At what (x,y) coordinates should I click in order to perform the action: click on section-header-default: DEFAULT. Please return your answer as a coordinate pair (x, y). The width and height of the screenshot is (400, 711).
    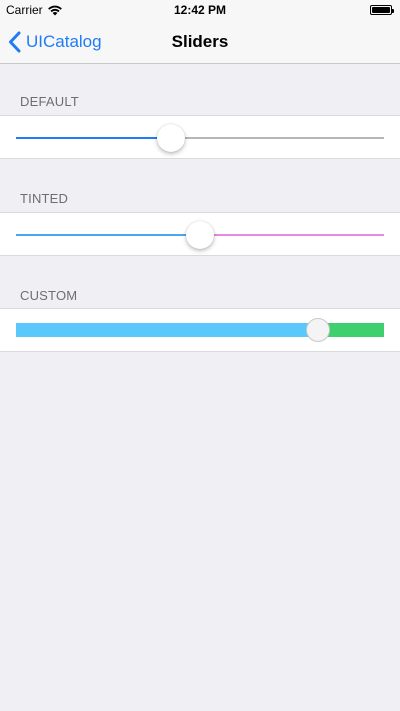
    Looking at the image, I should click on (49, 101).